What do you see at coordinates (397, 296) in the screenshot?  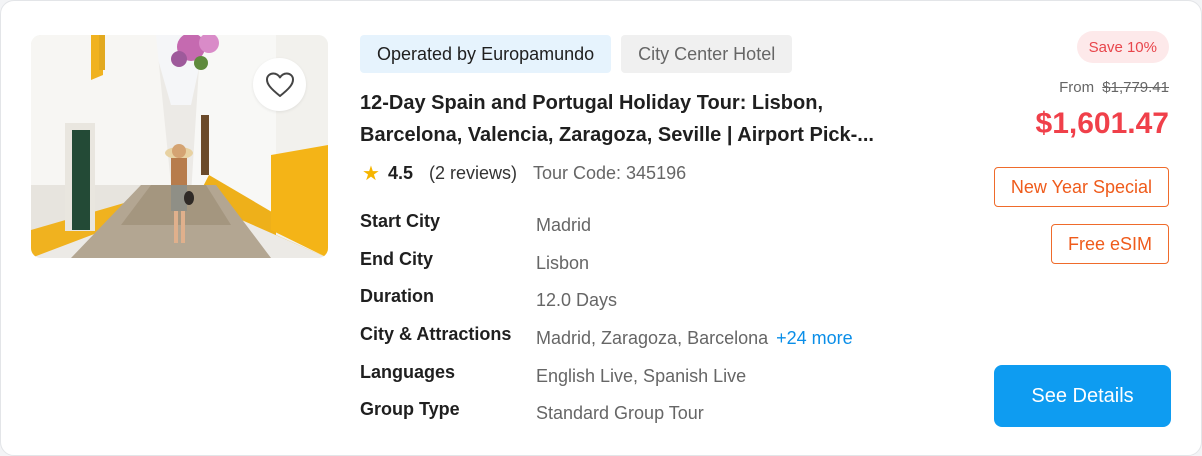 I see `detail-label: Duration` at bounding box center [397, 296].